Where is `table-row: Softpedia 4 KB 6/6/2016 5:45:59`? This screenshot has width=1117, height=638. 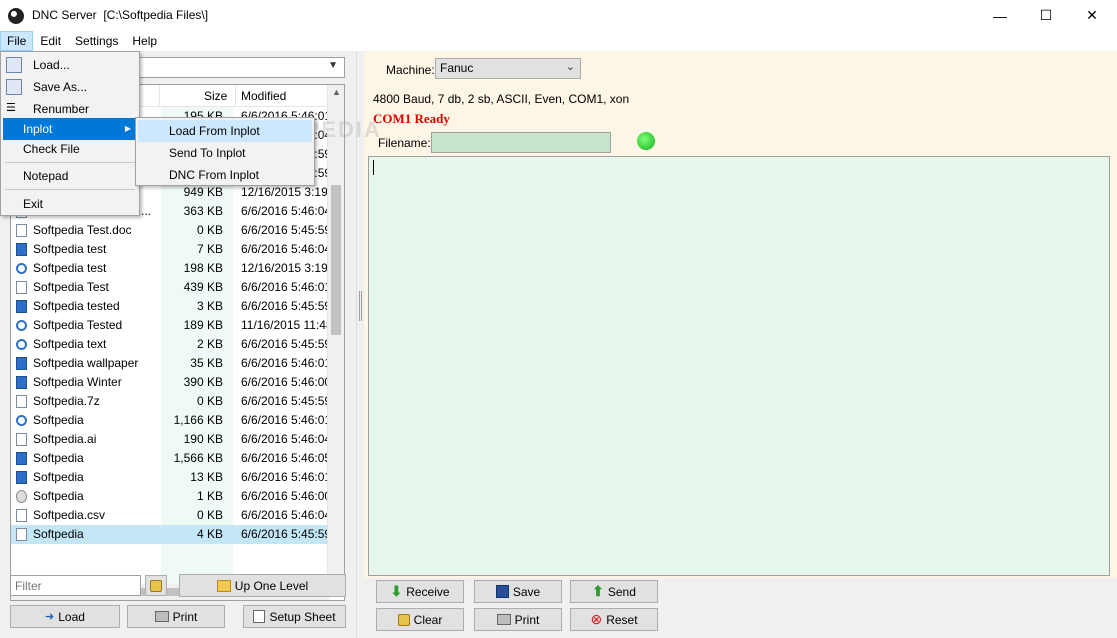
table-row: Softpedia 4 KB 6/6/2016 5:45:59 is located at coordinates (171, 534).